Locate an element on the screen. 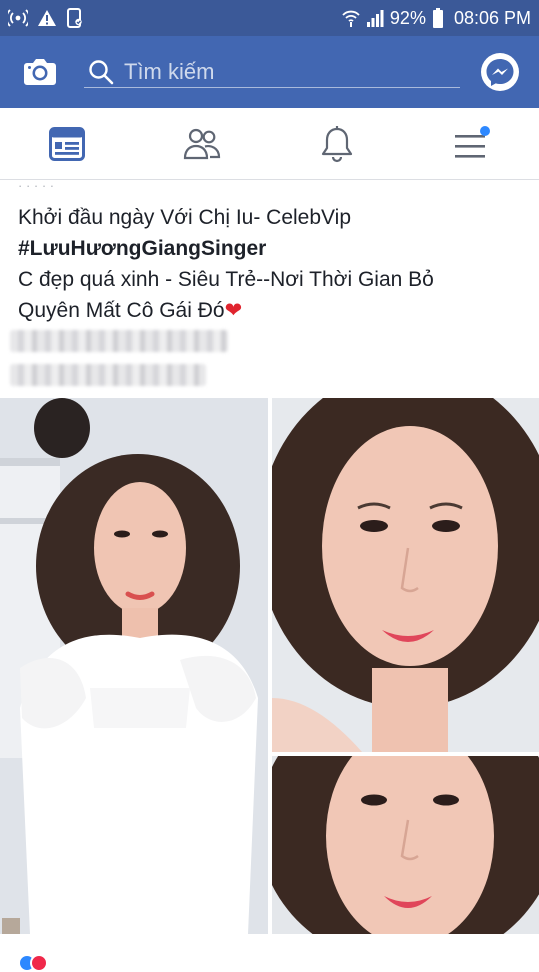 The height and width of the screenshot is (972, 539). wifi-calling-icon is located at coordinates (18, 18).